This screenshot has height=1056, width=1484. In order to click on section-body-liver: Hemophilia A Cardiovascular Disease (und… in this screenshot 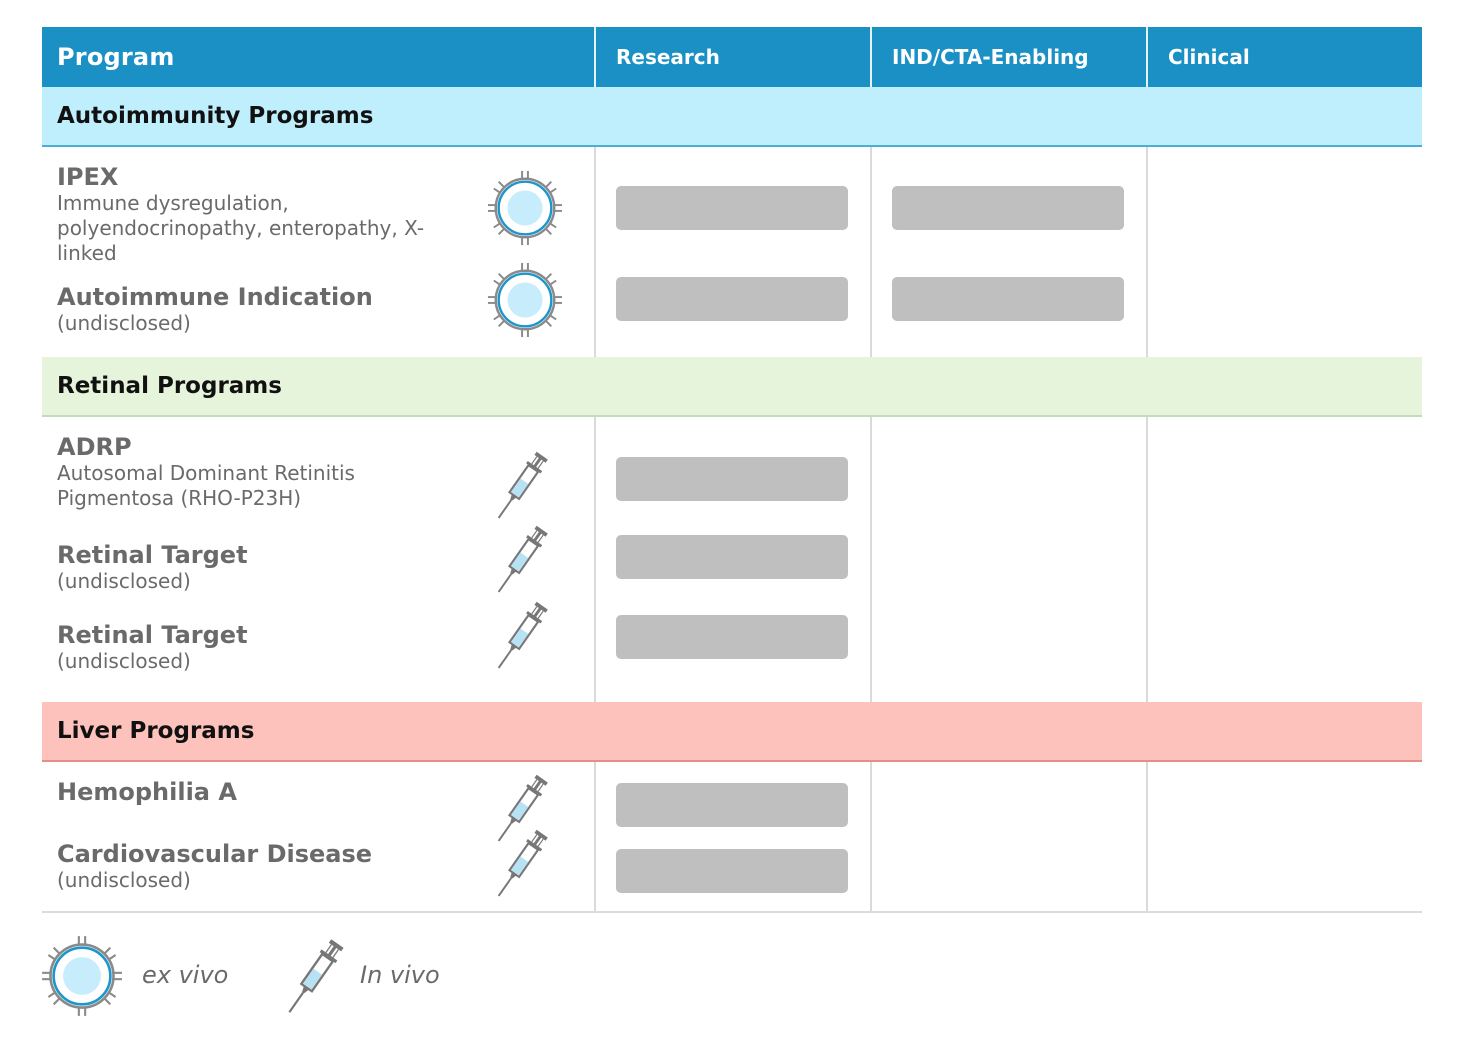, I will do `click(732, 837)`.